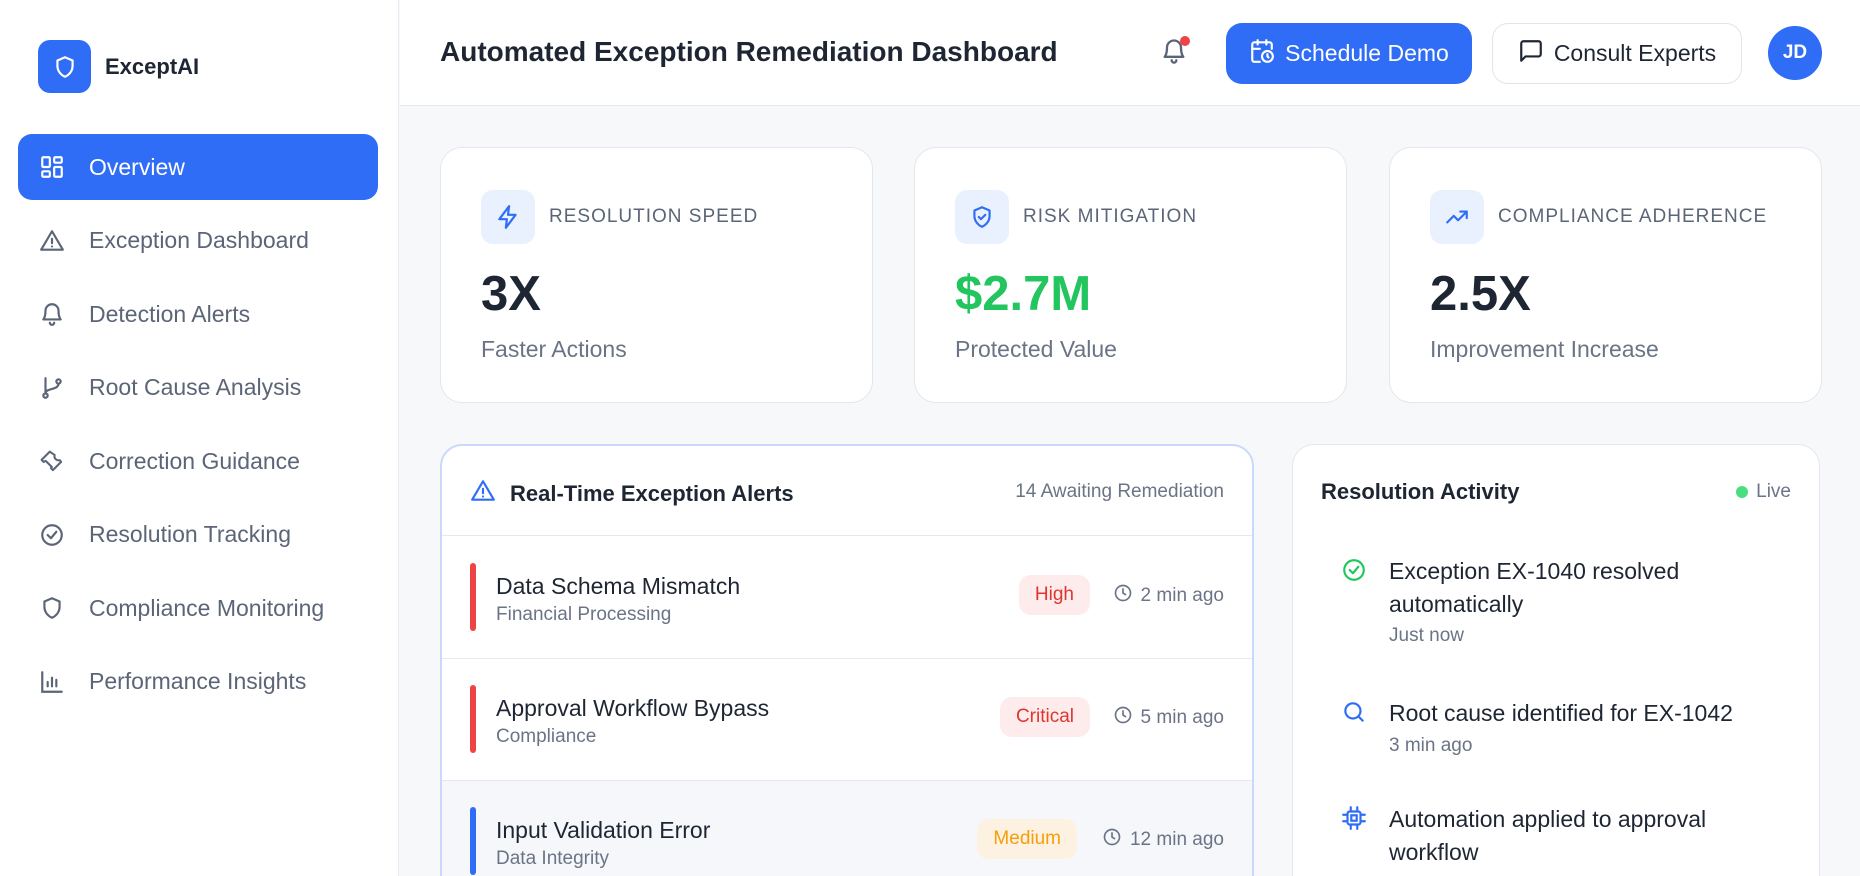  I want to click on severity-badge: Critical, so click(1044, 717).